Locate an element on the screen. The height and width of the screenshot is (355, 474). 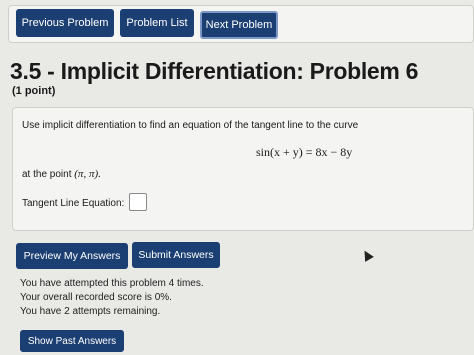
submit-answers-button: Submit Answers is located at coordinates (176, 255).